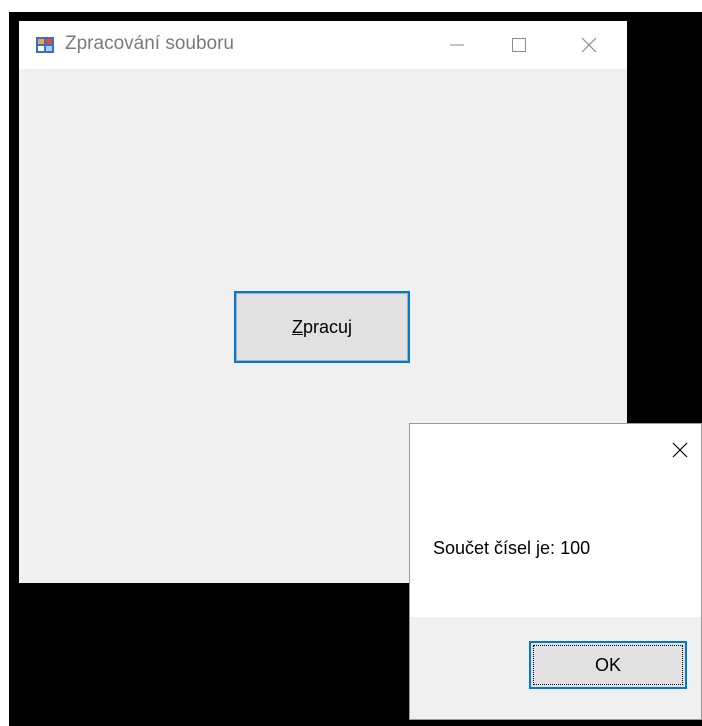  Describe the element at coordinates (45, 45) in the screenshot. I see `app-icon` at that location.